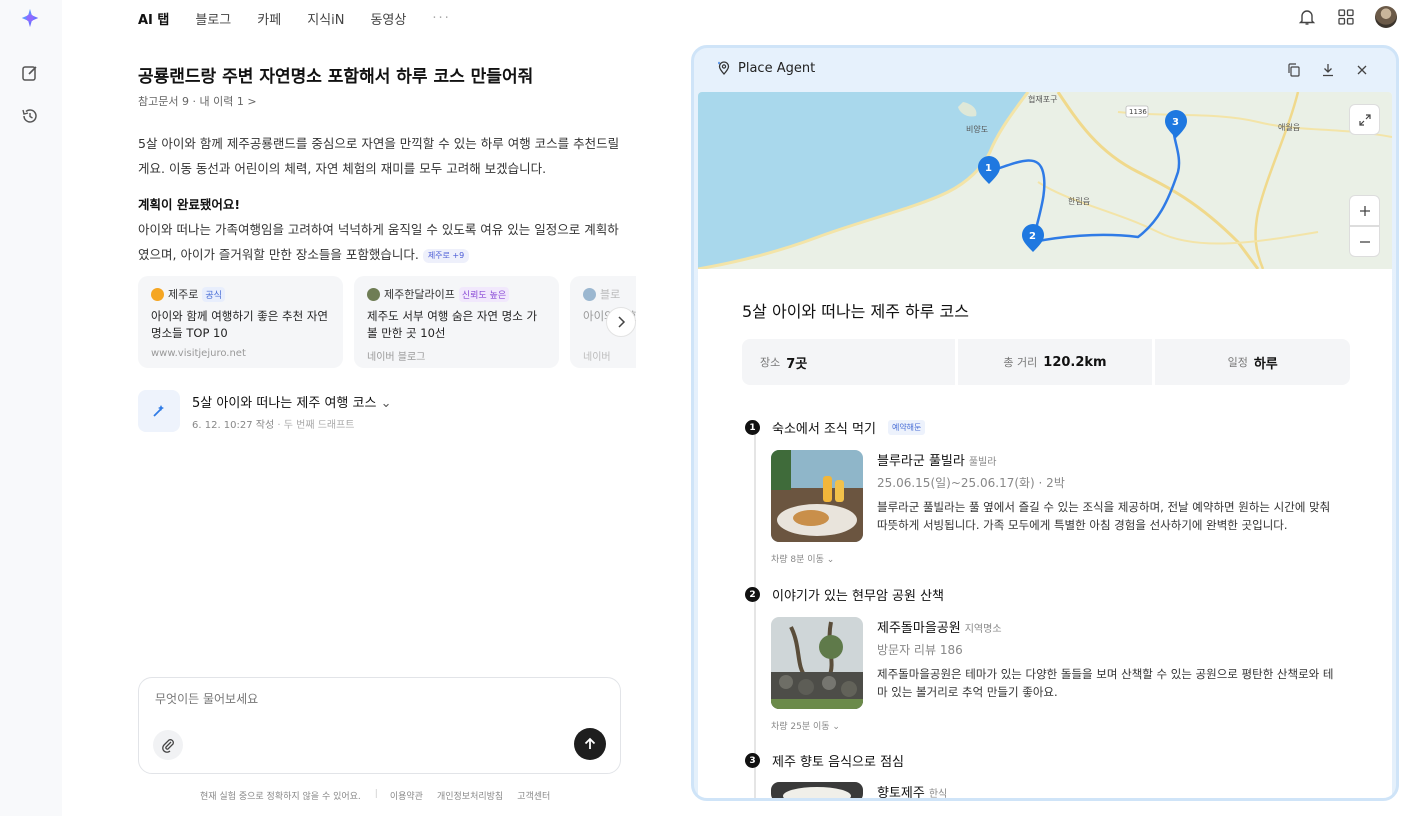  I want to click on chevron-down-icon: ⌄, so click(386, 403).